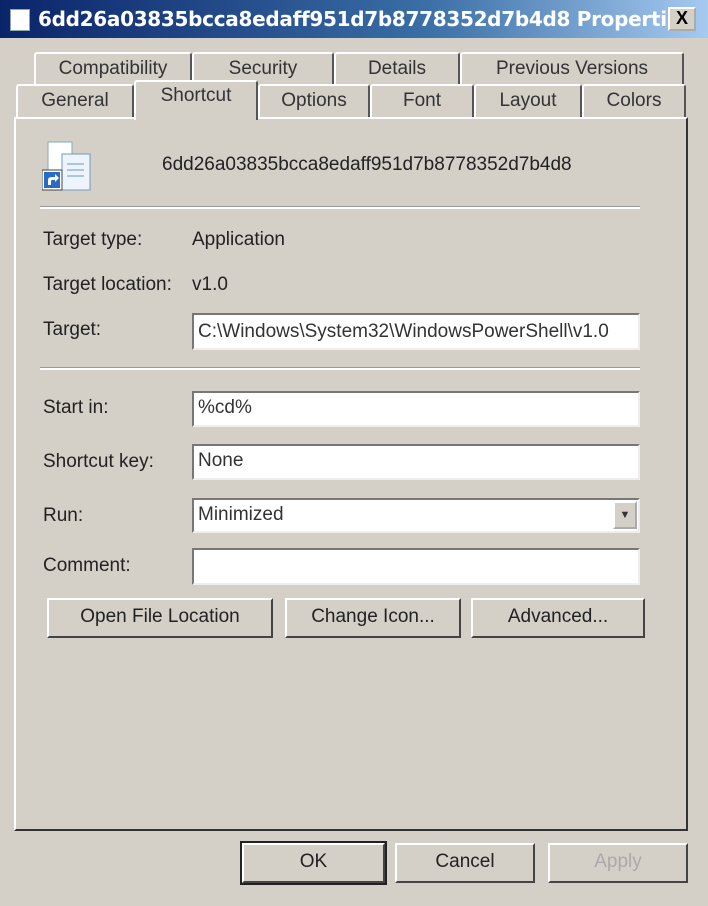 Image resolution: width=708 pixels, height=906 pixels. I want to click on cancel-button: Cancel, so click(465, 863).